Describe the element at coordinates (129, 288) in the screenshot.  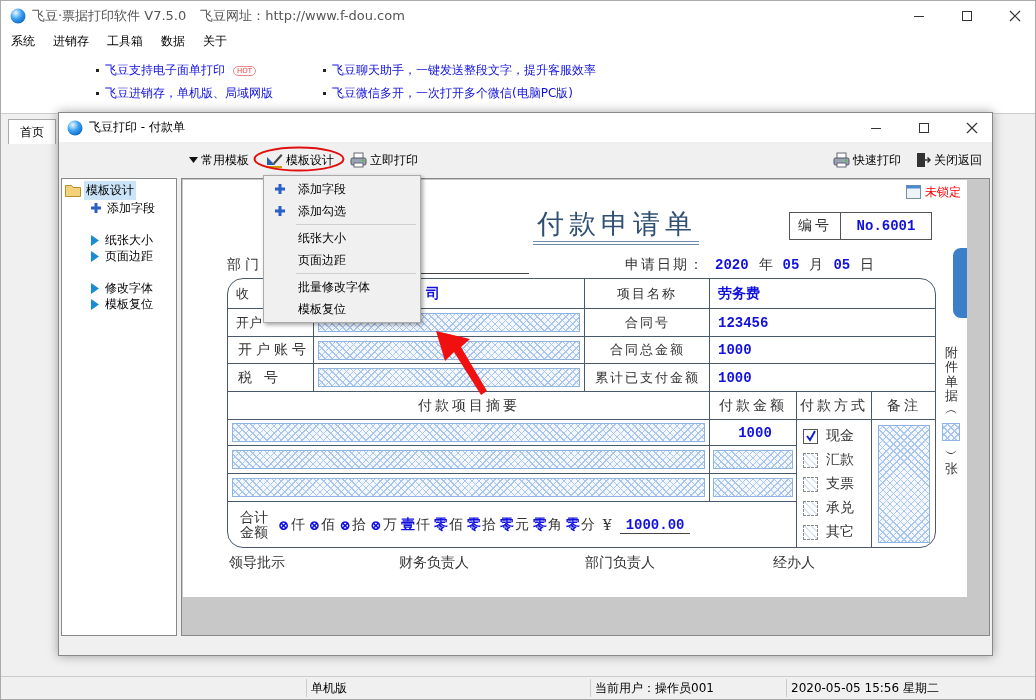
I see `tree-item: 修改字体` at that location.